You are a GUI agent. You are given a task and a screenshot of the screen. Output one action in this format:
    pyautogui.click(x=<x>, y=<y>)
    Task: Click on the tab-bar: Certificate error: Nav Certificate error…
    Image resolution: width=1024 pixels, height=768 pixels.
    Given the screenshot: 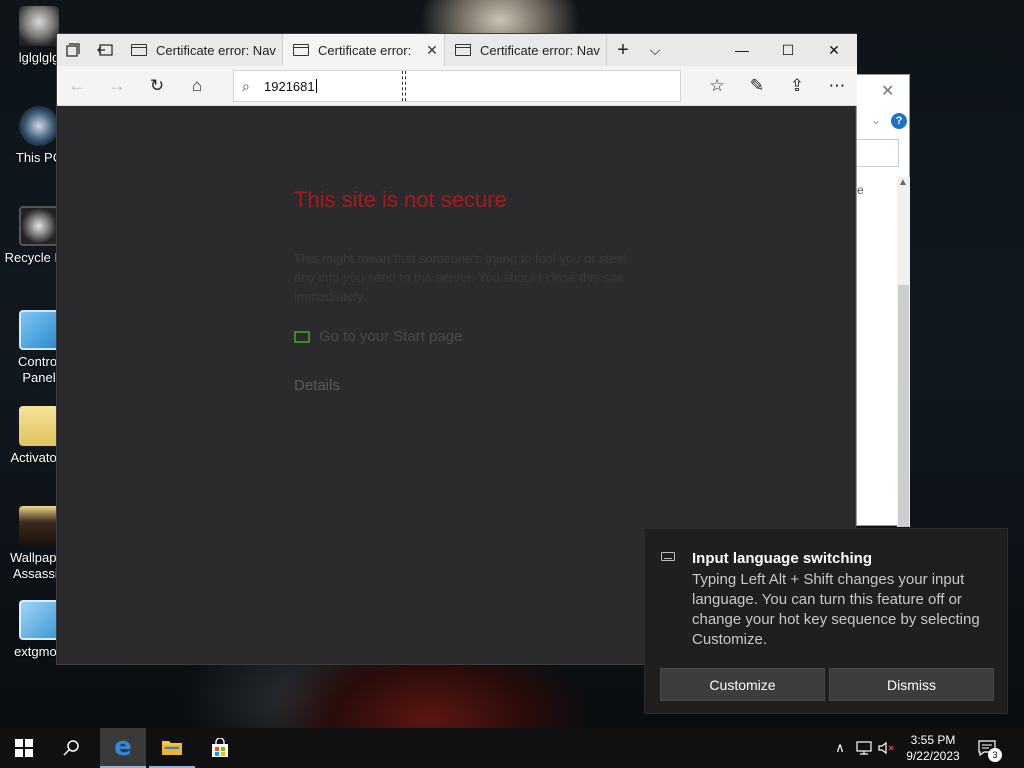 What is the action you would take?
    pyautogui.click(x=457, y=50)
    